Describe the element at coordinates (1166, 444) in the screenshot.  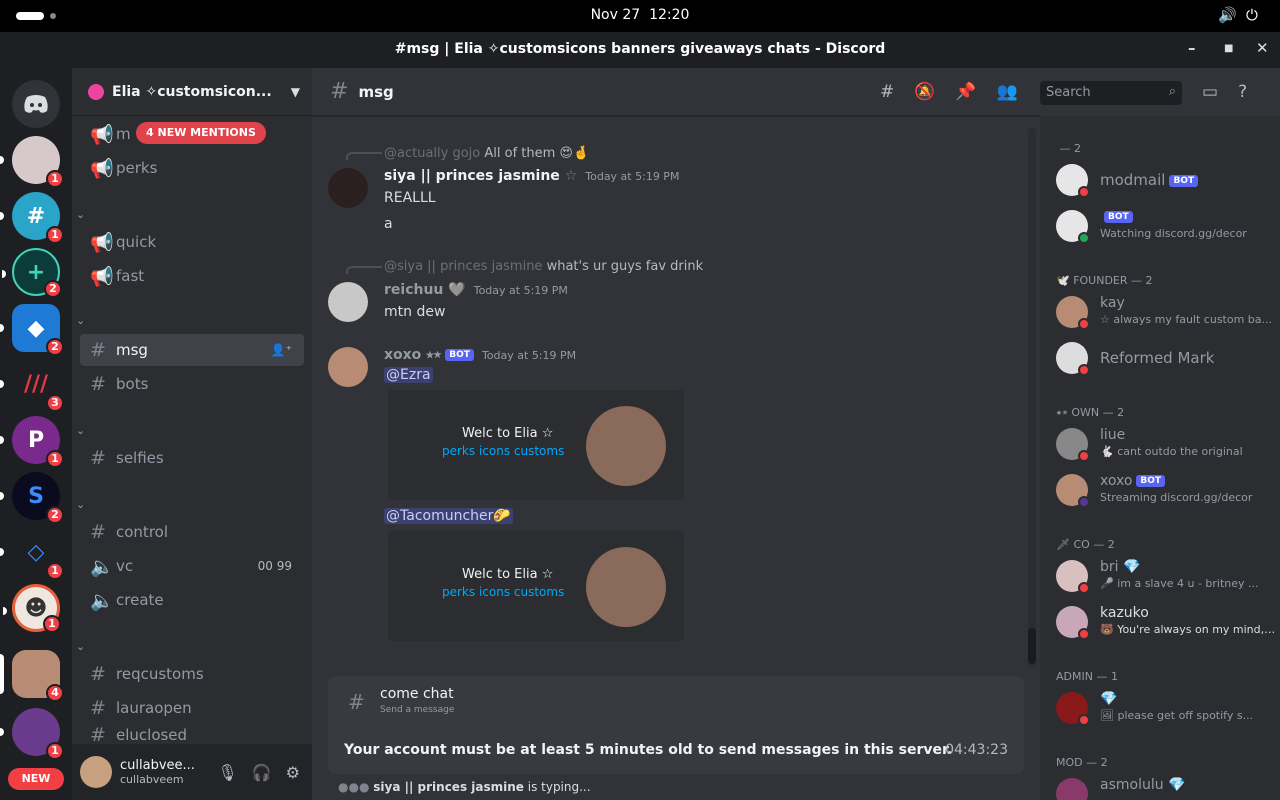
I see `member-item: liue 🐇 cant outdo the original` at that location.